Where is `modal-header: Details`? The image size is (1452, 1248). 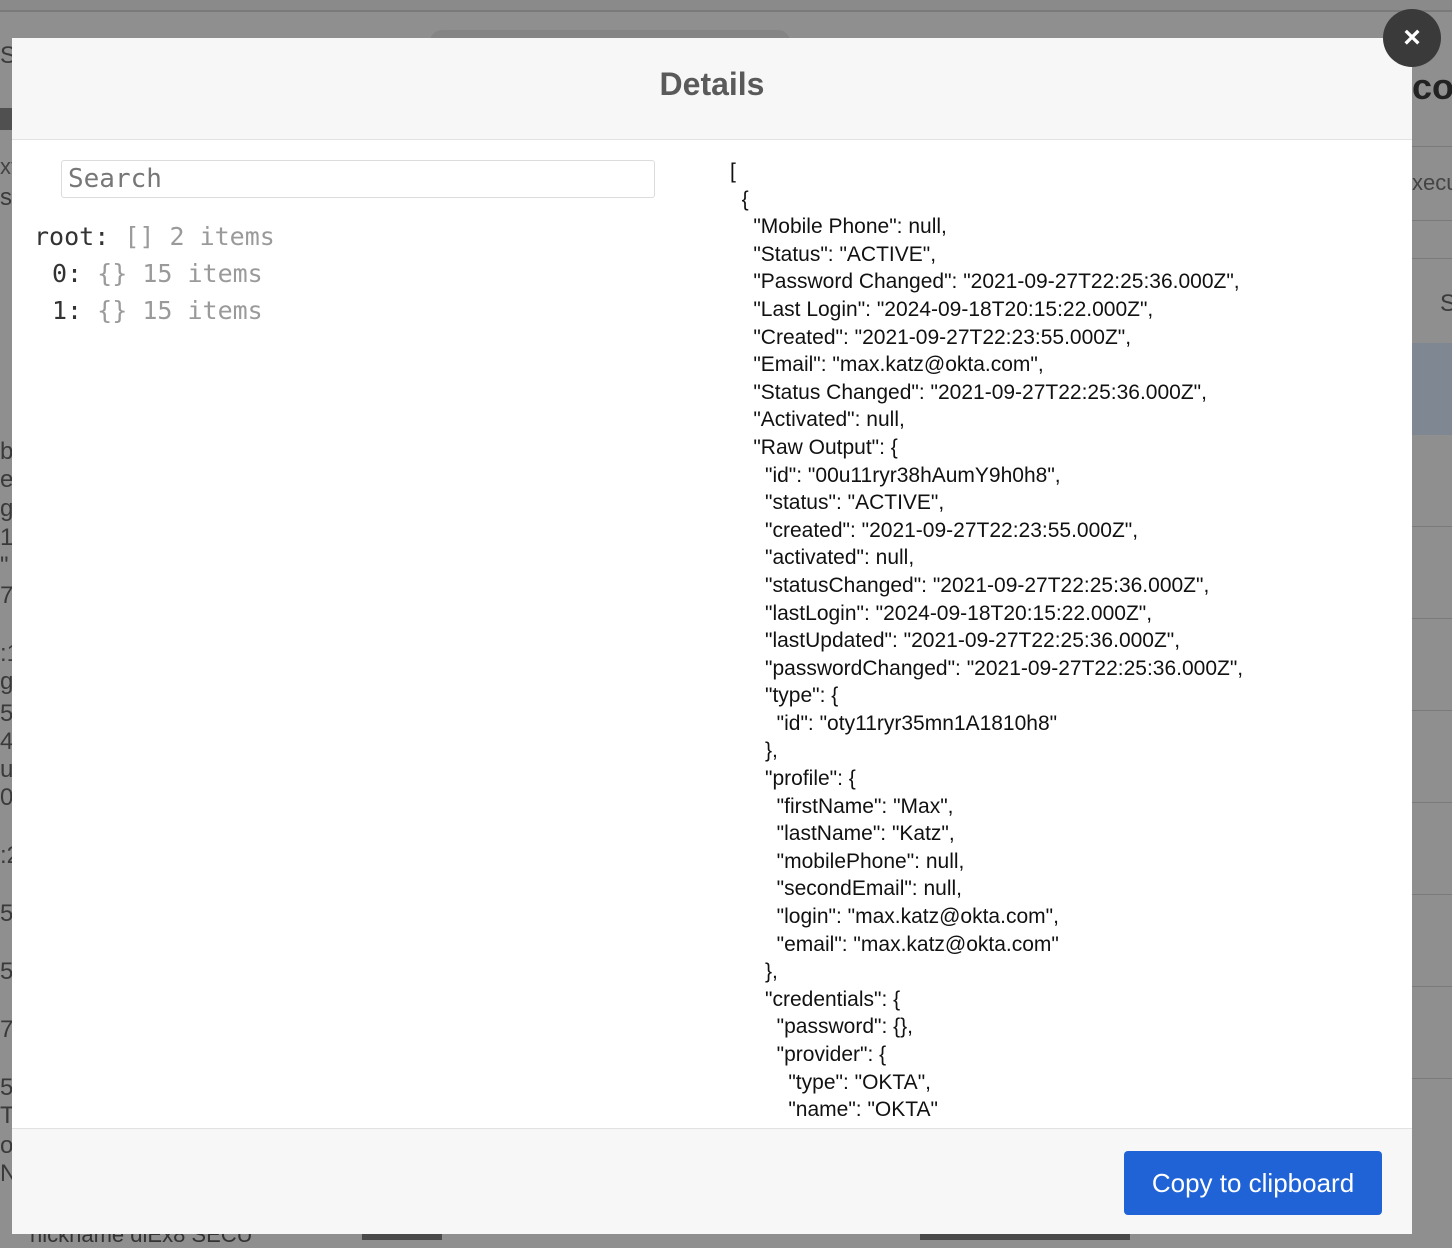
modal-header: Details is located at coordinates (712, 89).